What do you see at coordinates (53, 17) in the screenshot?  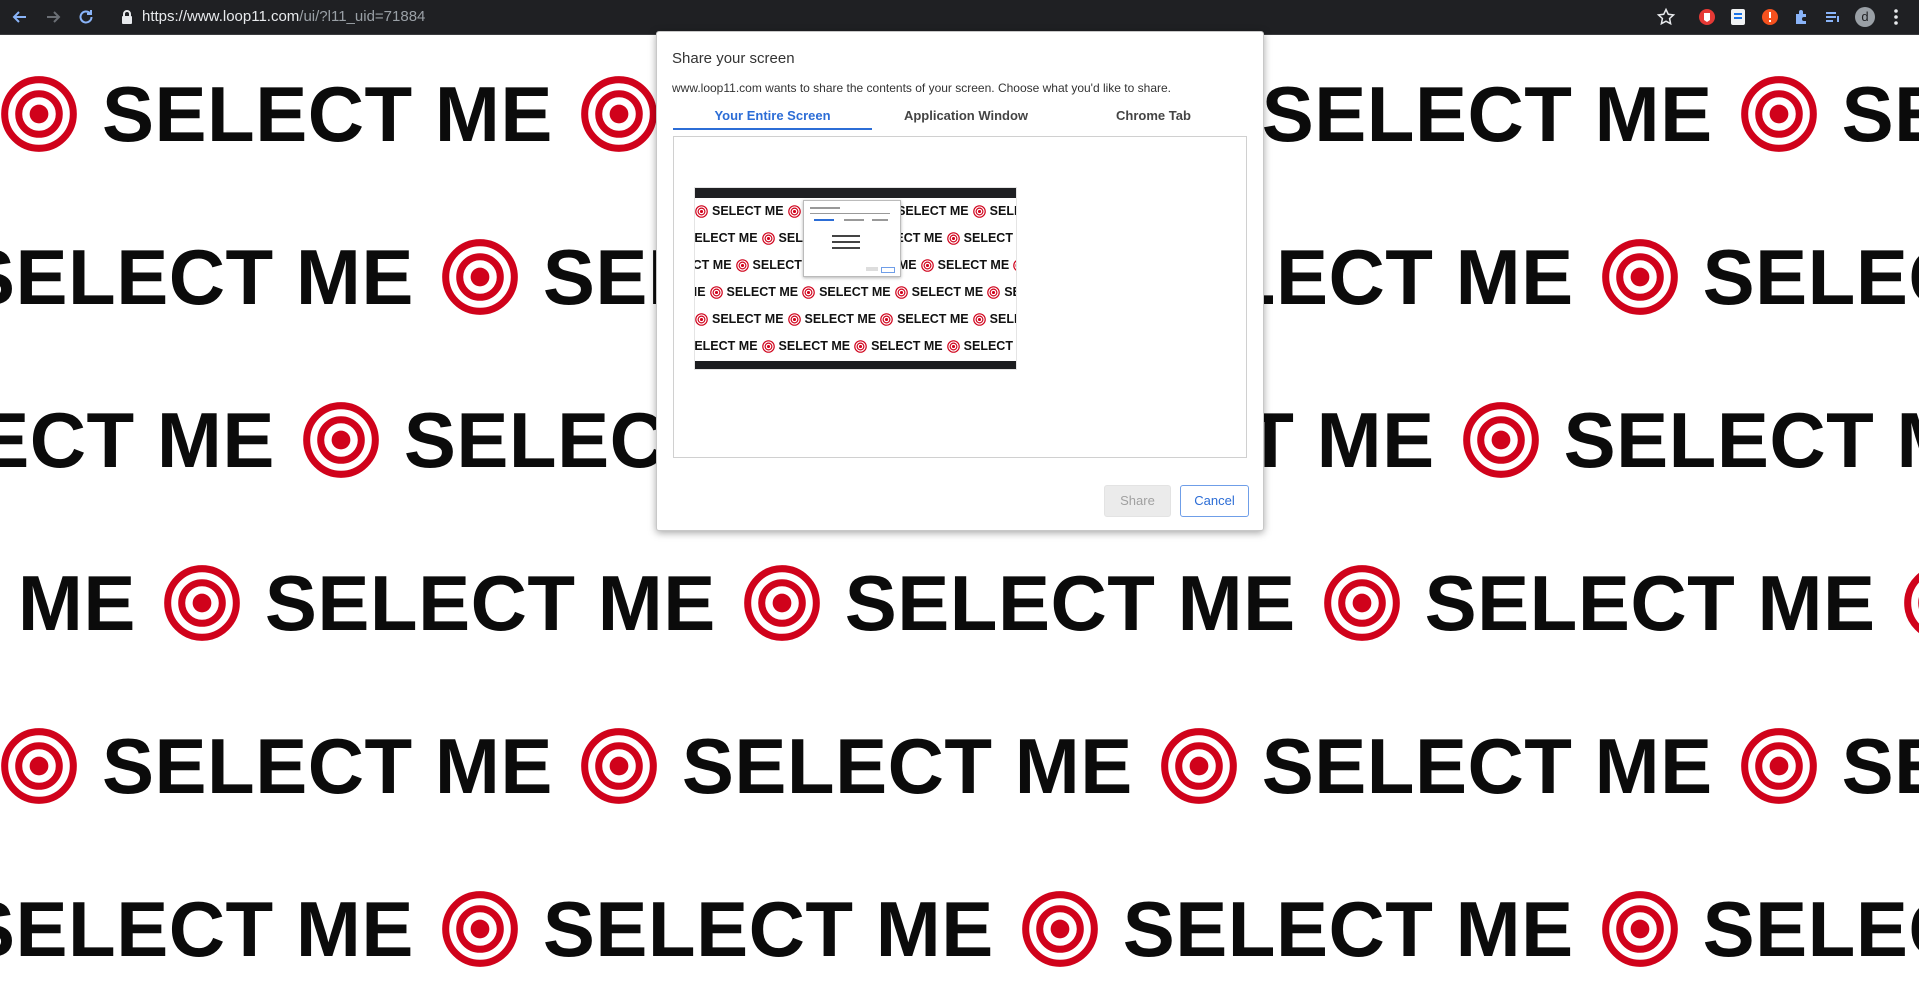 I see `forward-icon` at bounding box center [53, 17].